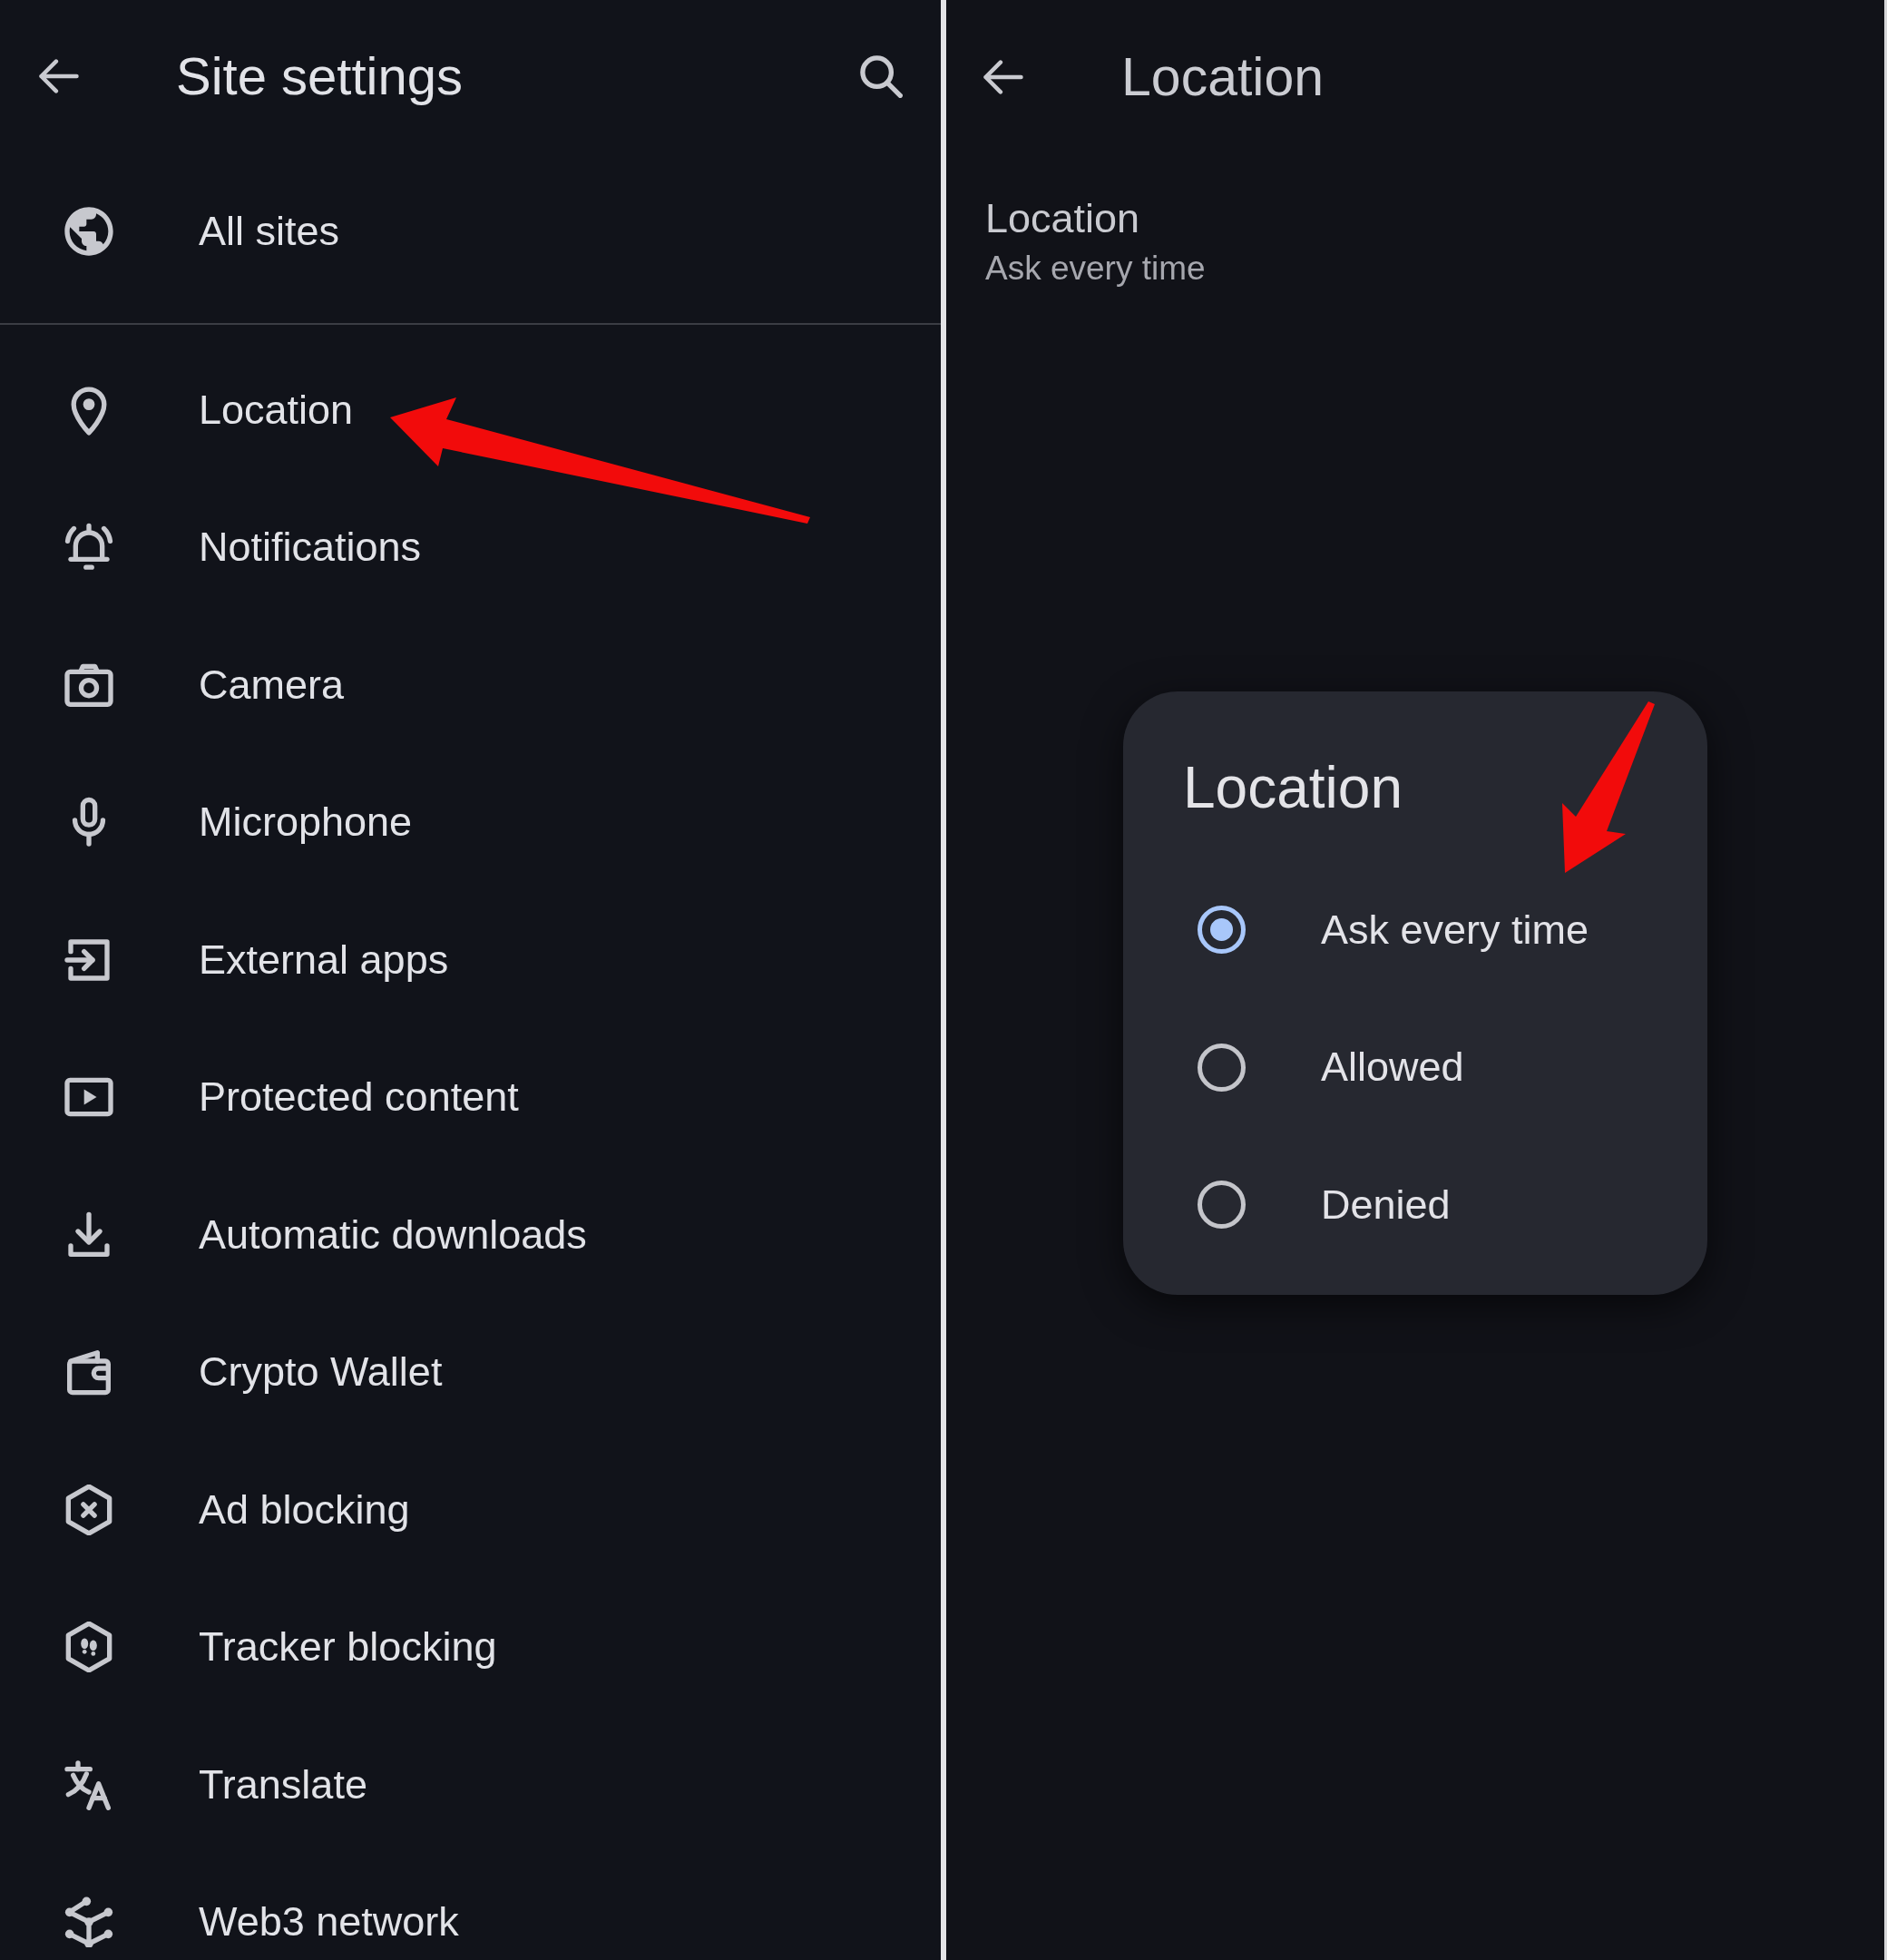 The image size is (1887, 1960). I want to click on page-title: Site settings, so click(319, 76).